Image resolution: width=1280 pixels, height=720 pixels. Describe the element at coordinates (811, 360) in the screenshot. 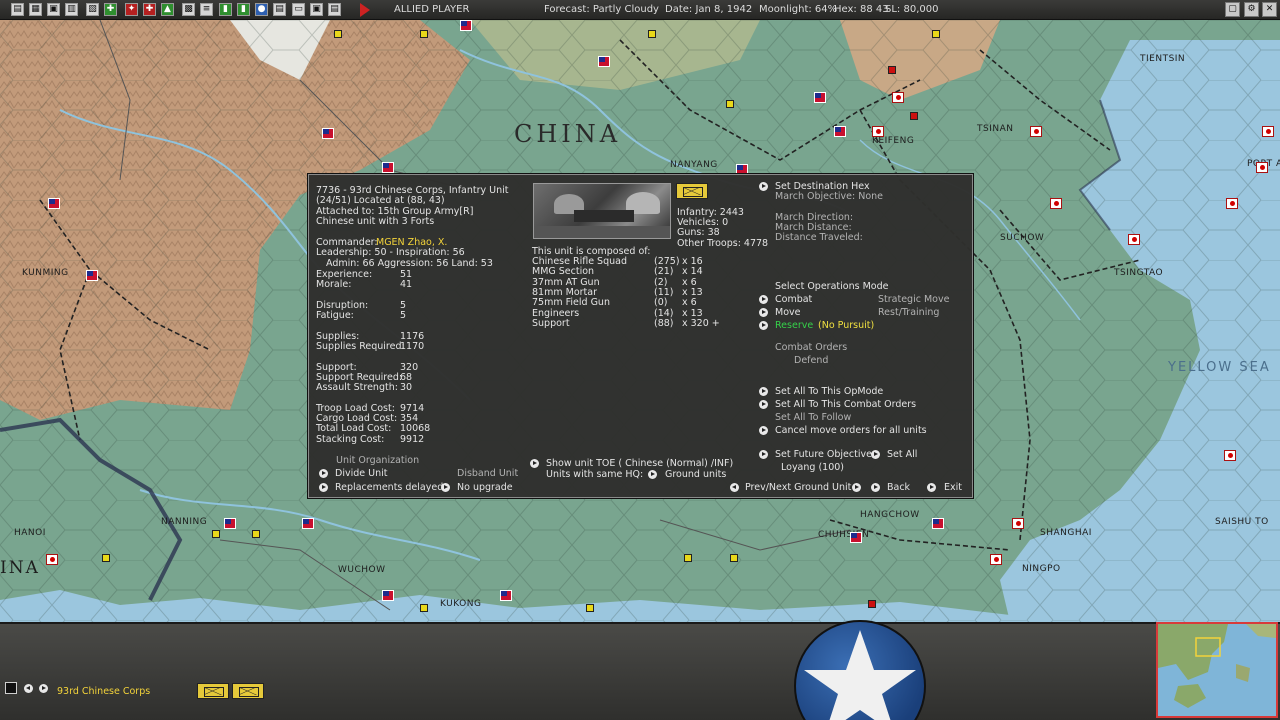

I see `defend-order: Defend` at that location.